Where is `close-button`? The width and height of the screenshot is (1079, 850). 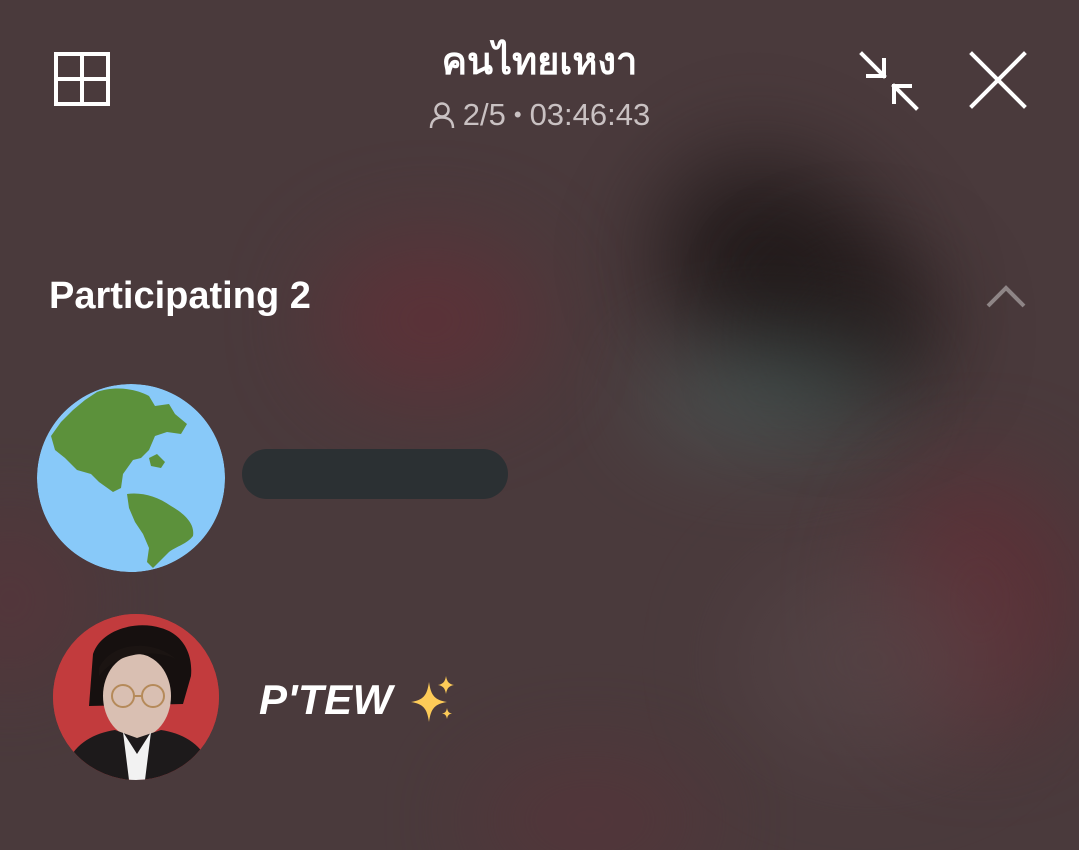 close-button is located at coordinates (998, 80).